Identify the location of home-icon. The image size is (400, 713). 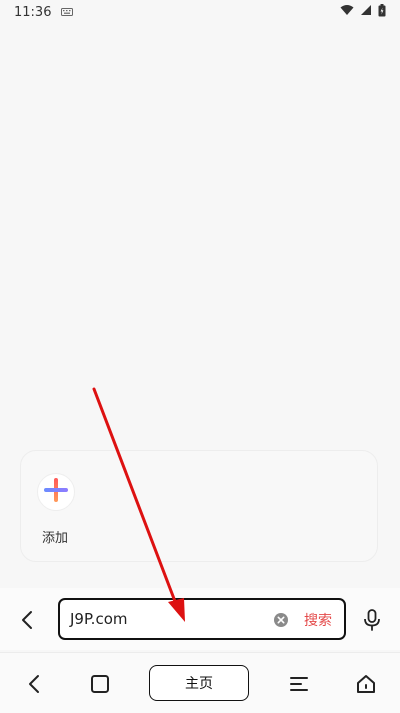
(366, 687).